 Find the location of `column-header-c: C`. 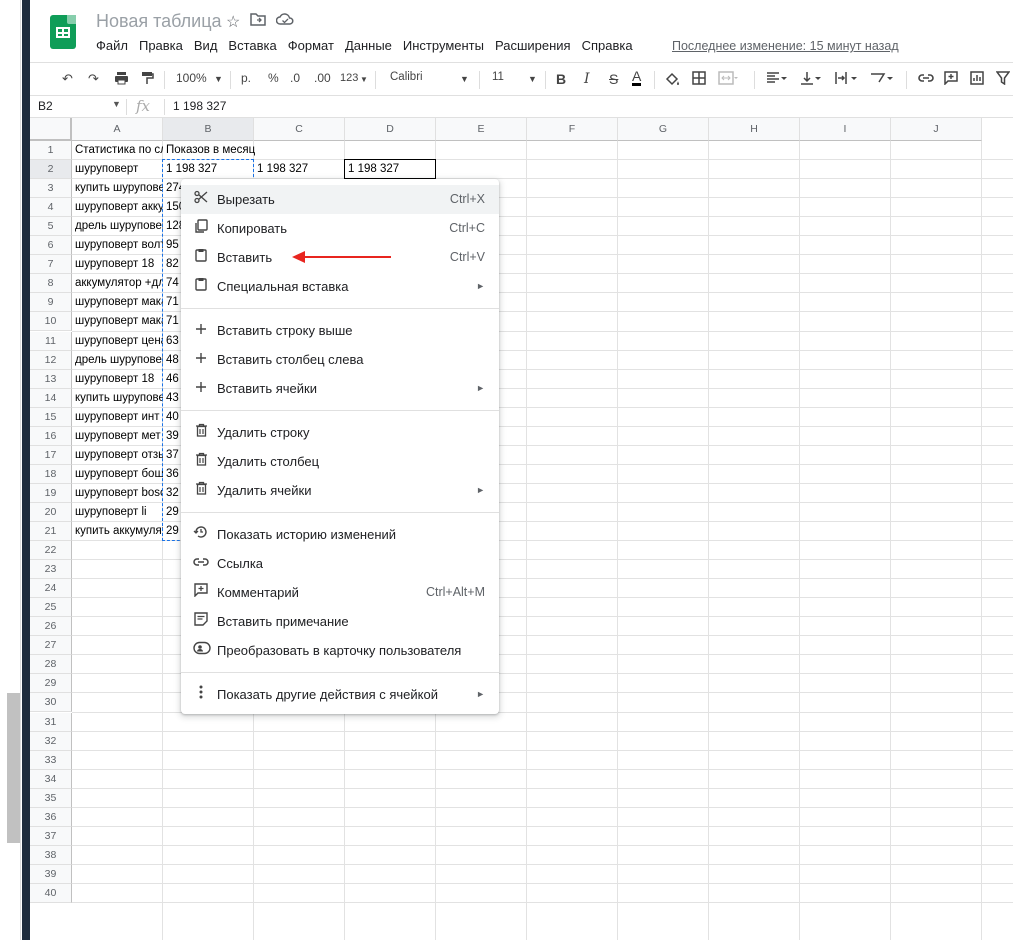

column-header-c: C is located at coordinates (299, 129).